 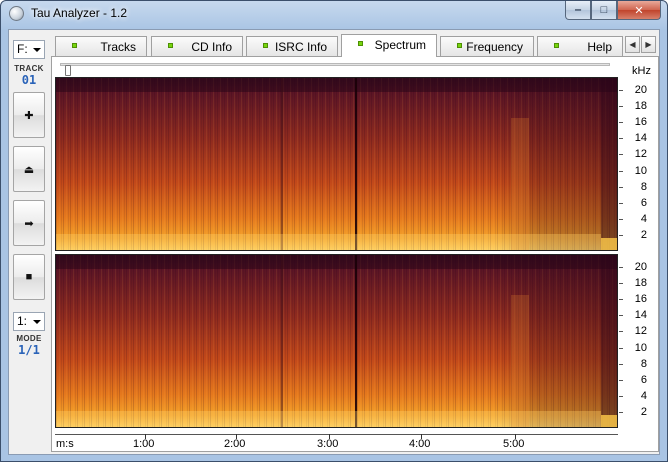 I want to click on window-title: Tau Analyzer - 1.2, so click(x=79, y=13).